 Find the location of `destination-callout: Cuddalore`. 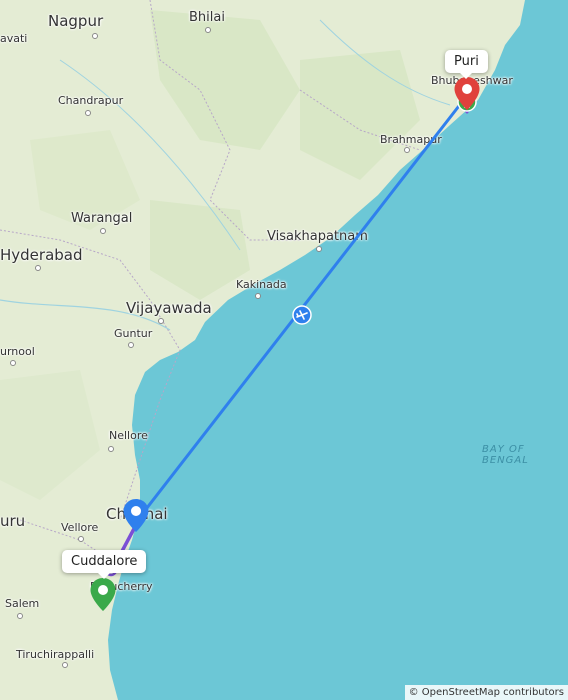

destination-callout: Cuddalore is located at coordinates (104, 564).